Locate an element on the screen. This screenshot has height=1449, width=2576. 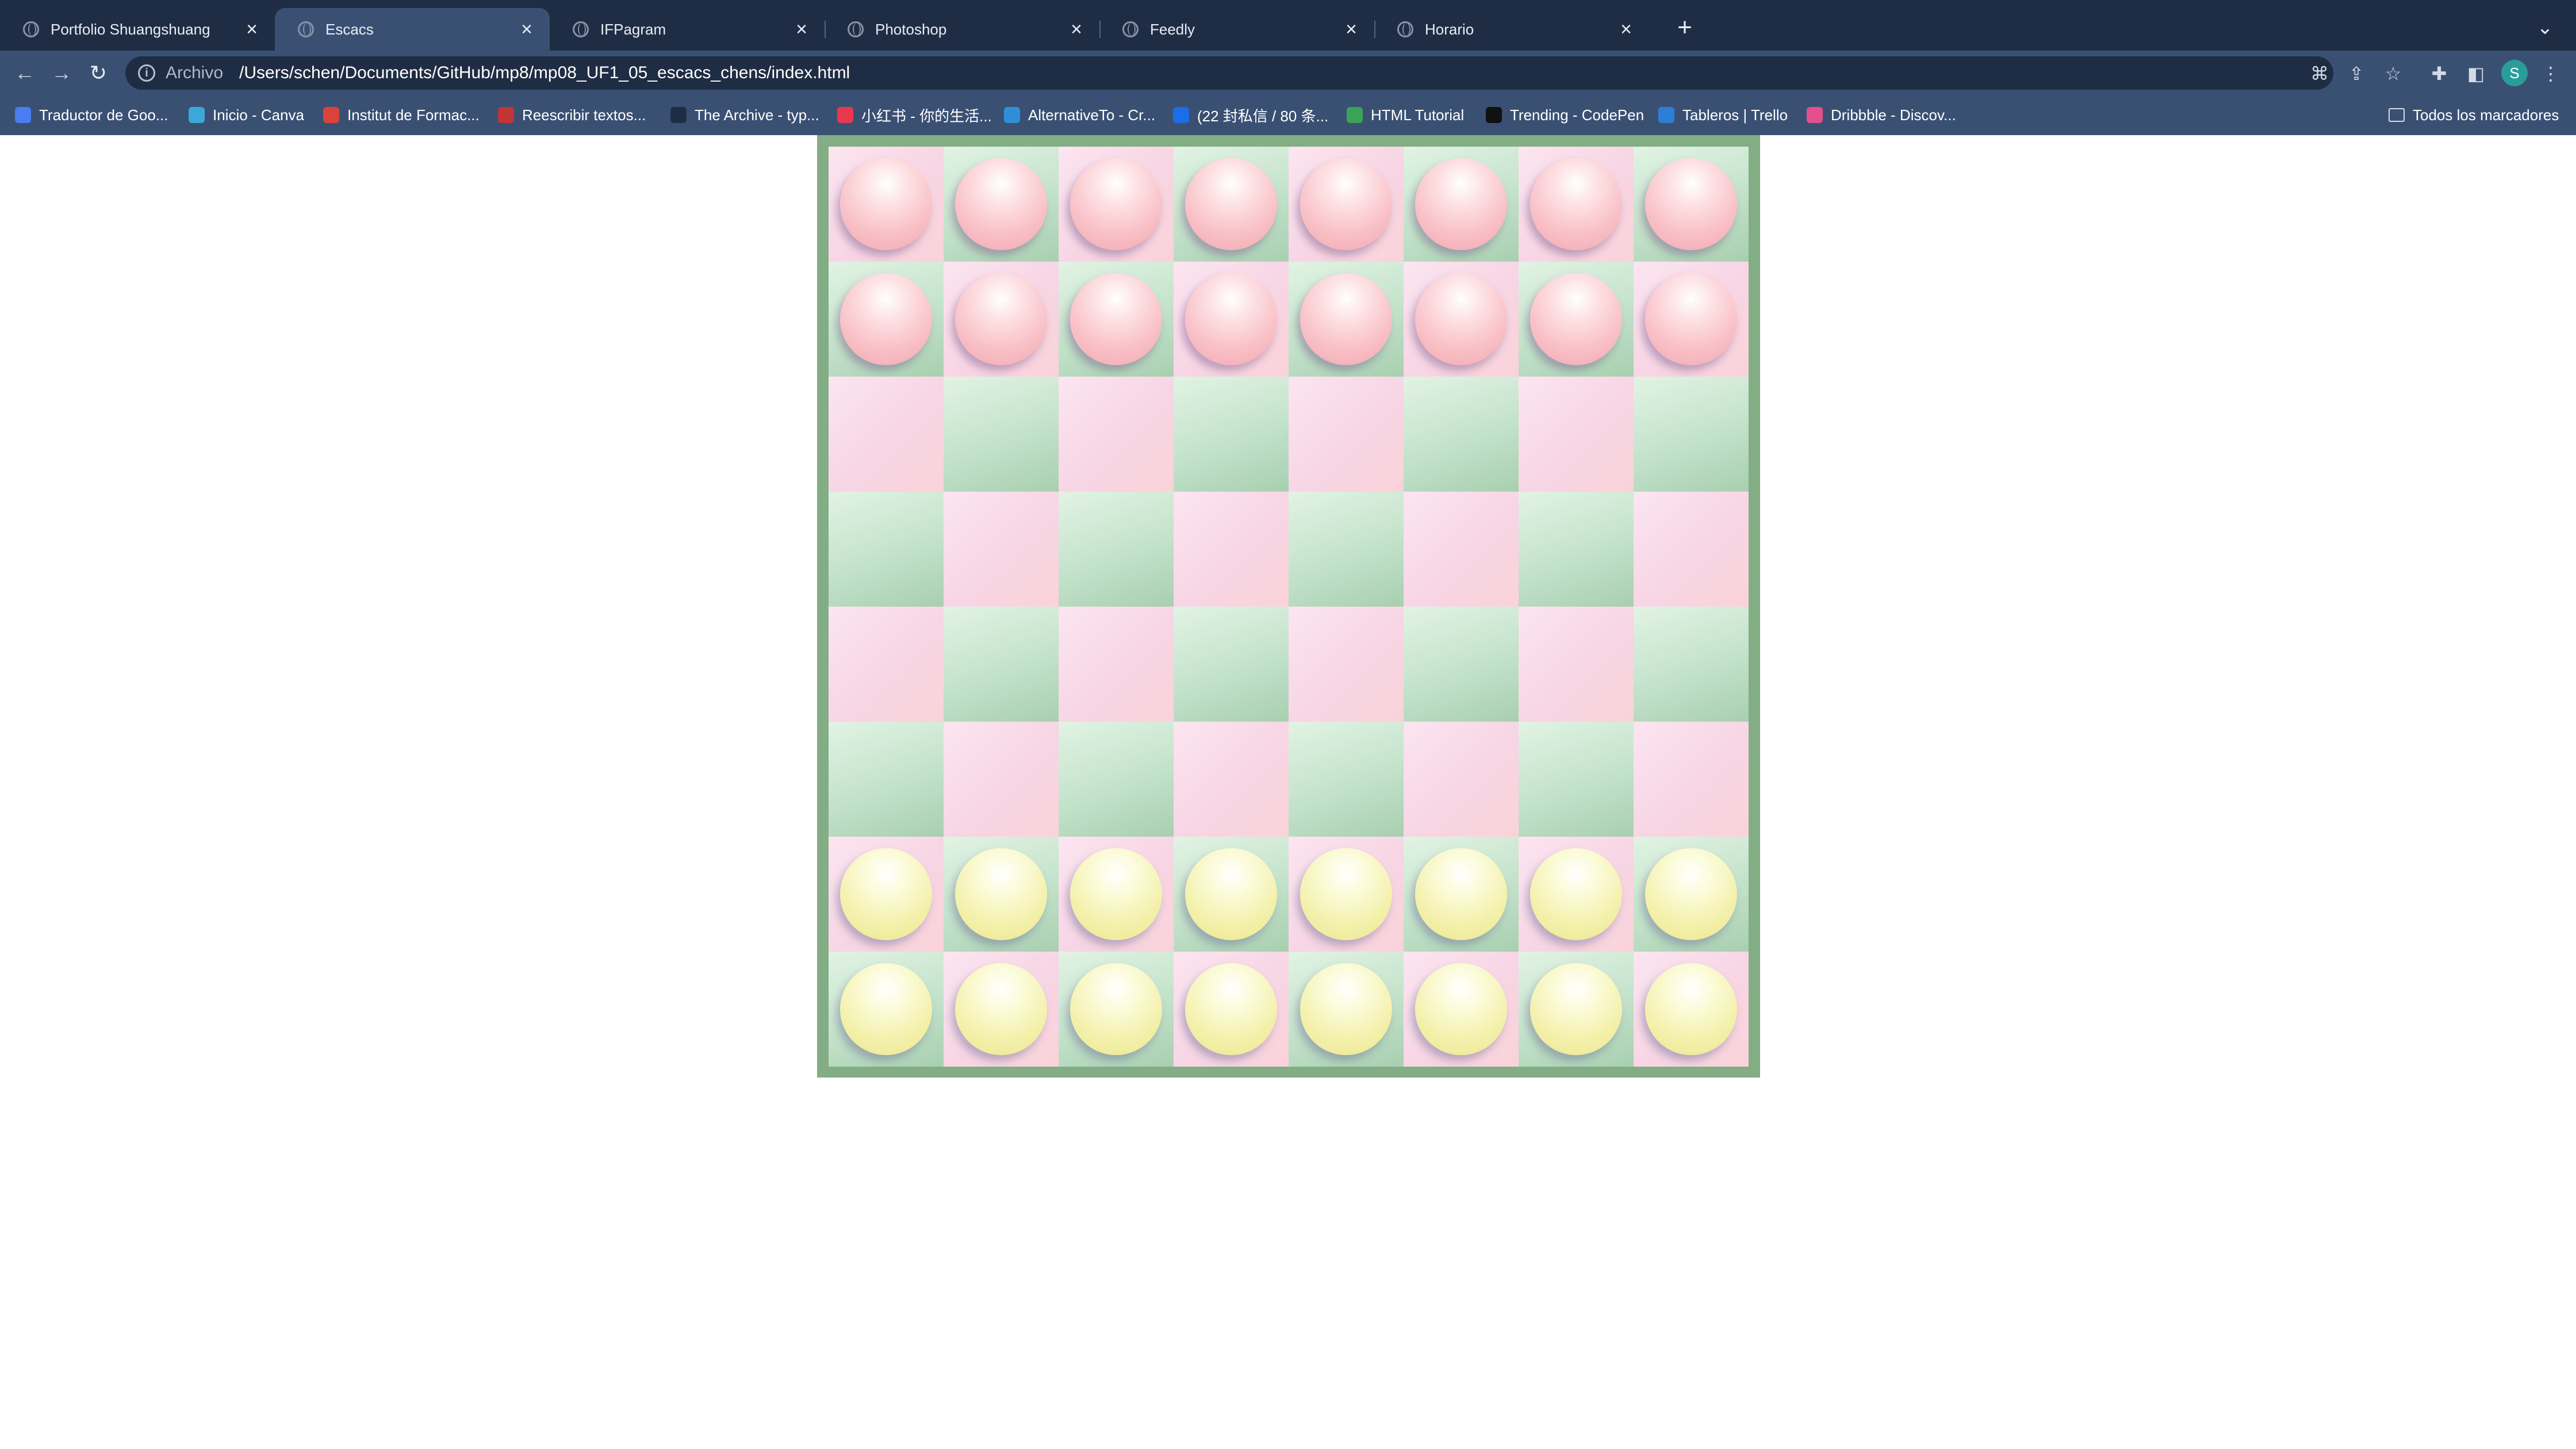
bookmark-star-icon: ☆ is located at coordinates (2393, 73).